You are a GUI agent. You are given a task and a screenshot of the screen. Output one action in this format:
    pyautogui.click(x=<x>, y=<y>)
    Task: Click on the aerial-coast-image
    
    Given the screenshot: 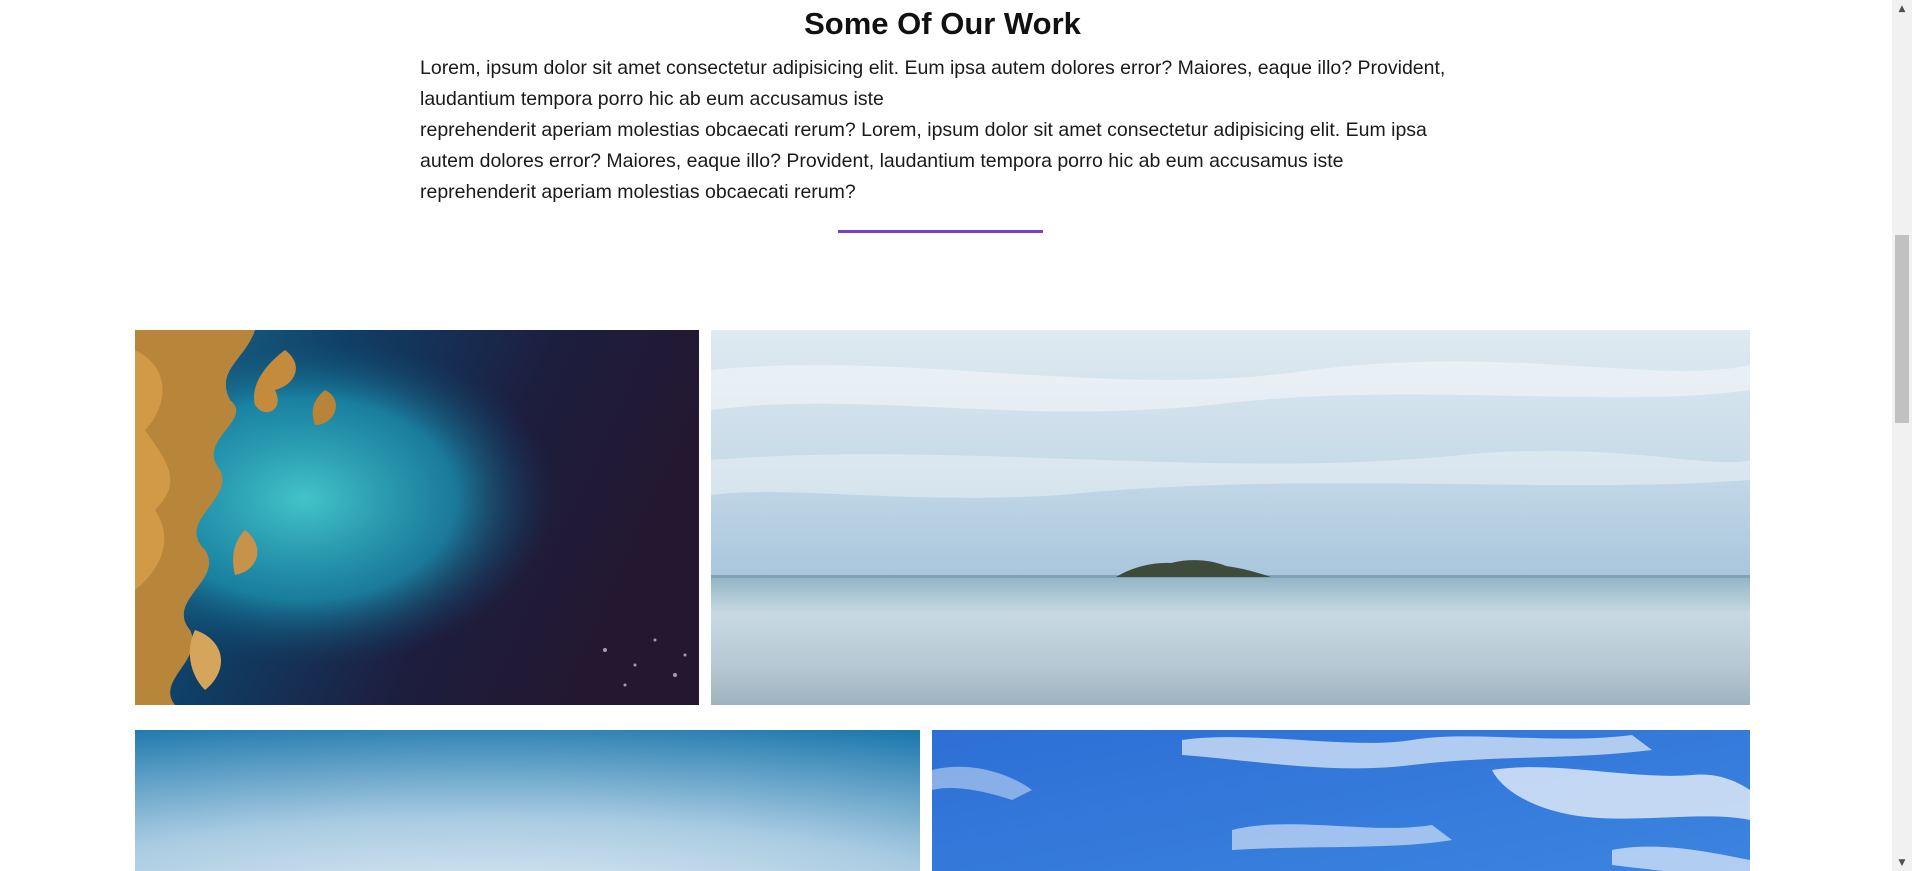 What is the action you would take?
    pyautogui.click(x=417, y=517)
    